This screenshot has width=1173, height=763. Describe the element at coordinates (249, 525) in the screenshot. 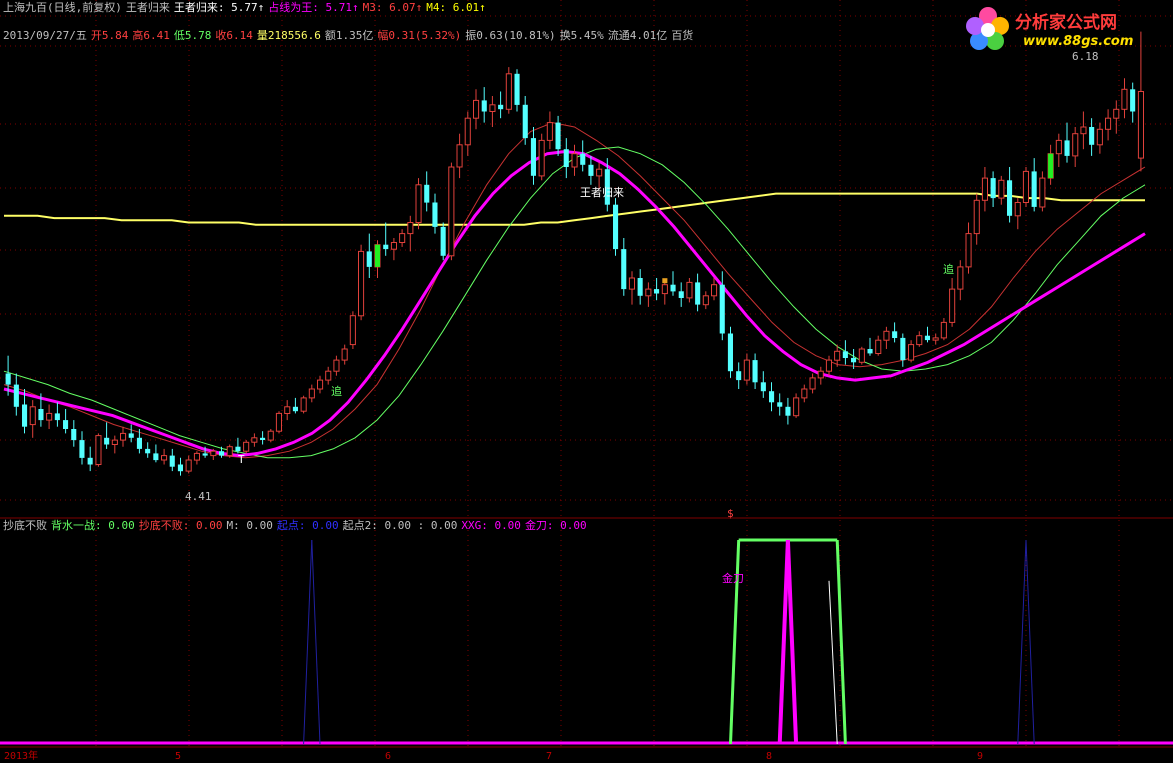

I see `indicator-item: M: 0.00` at that location.